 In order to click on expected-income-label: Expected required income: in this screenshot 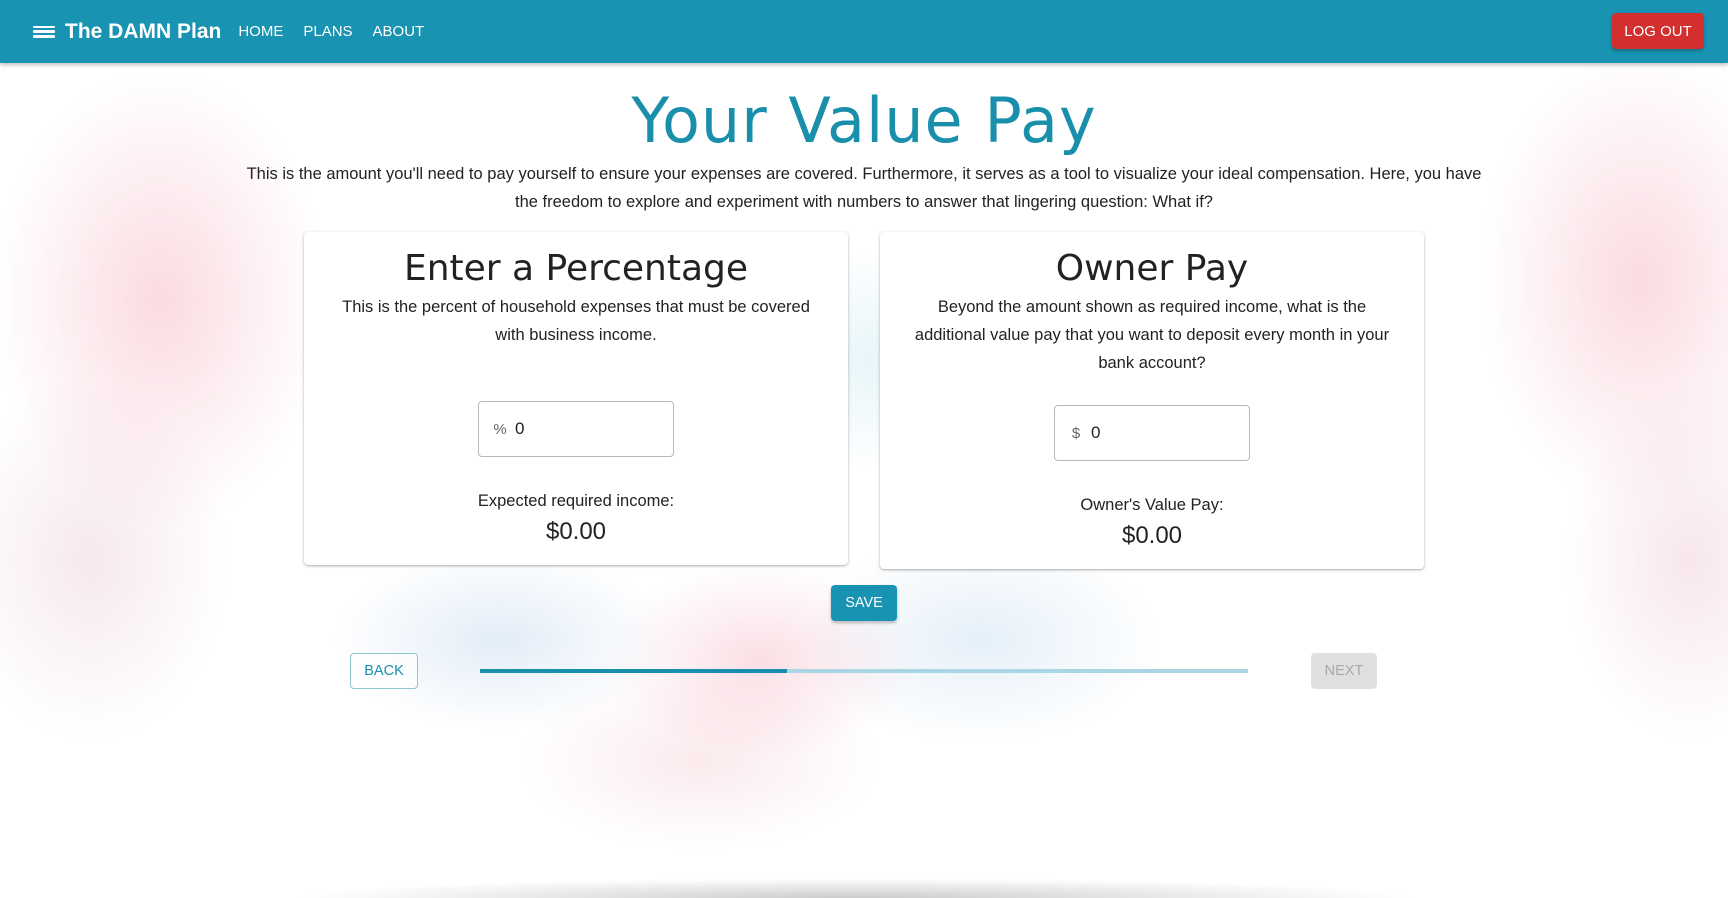, I will do `click(576, 501)`.